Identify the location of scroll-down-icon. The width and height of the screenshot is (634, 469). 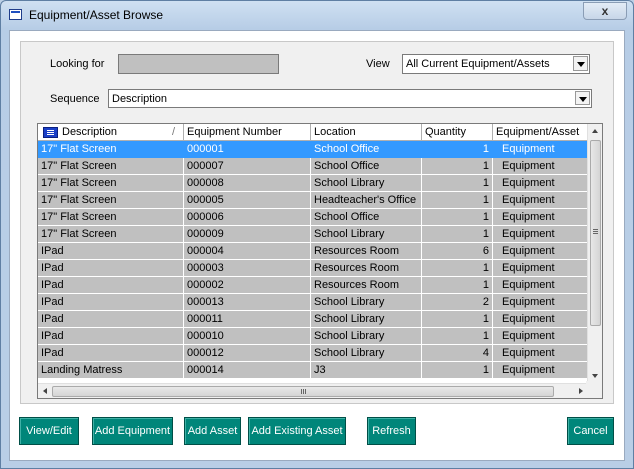
(595, 376).